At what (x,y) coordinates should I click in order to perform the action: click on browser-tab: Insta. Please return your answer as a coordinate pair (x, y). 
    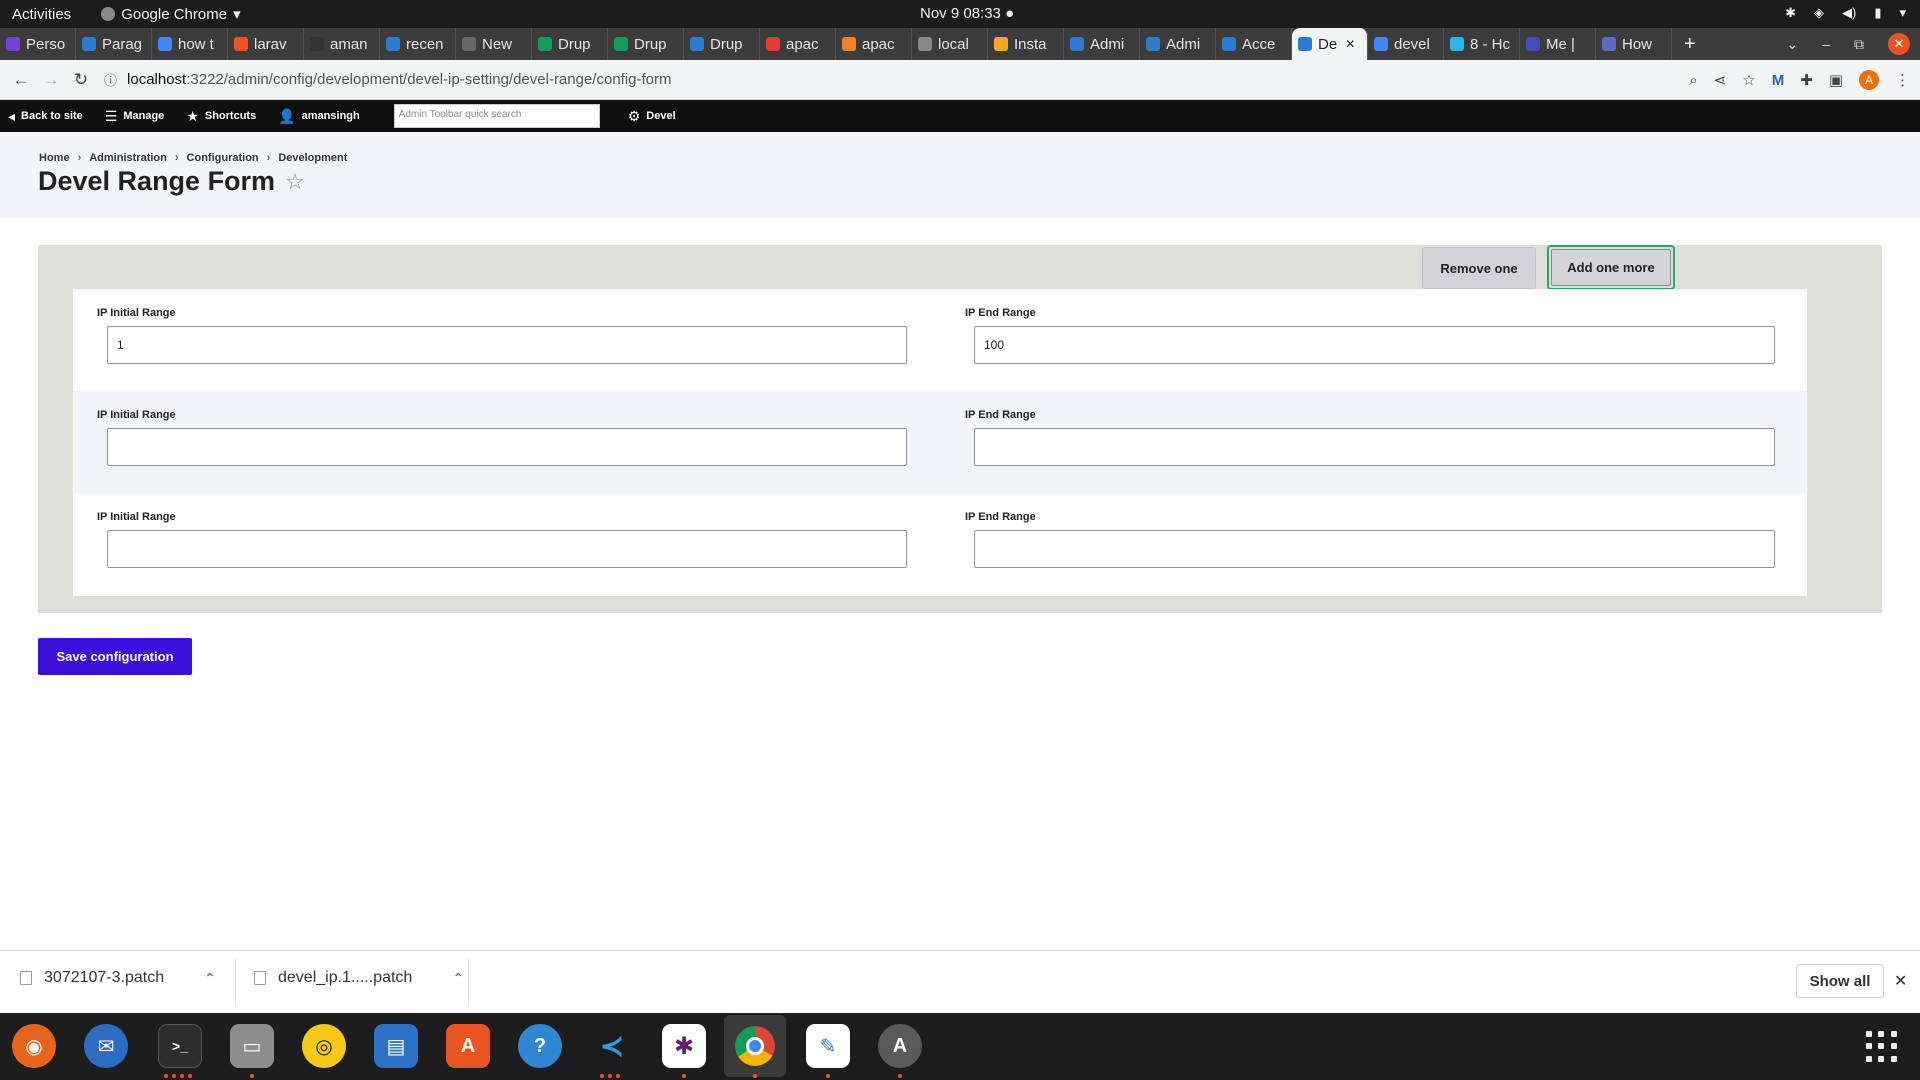
    Looking at the image, I should click on (1026, 44).